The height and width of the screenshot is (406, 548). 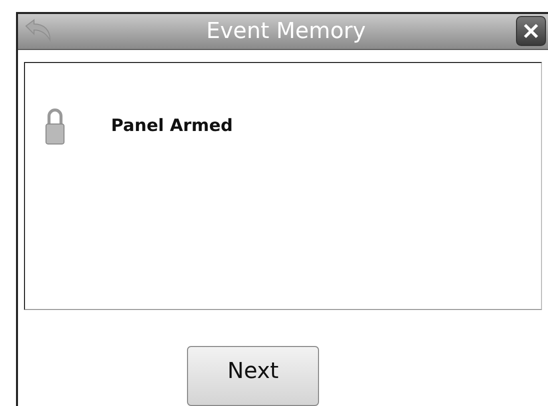 What do you see at coordinates (253, 376) in the screenshot?
I see `next-button: Next` at bounding box center [253, 376].